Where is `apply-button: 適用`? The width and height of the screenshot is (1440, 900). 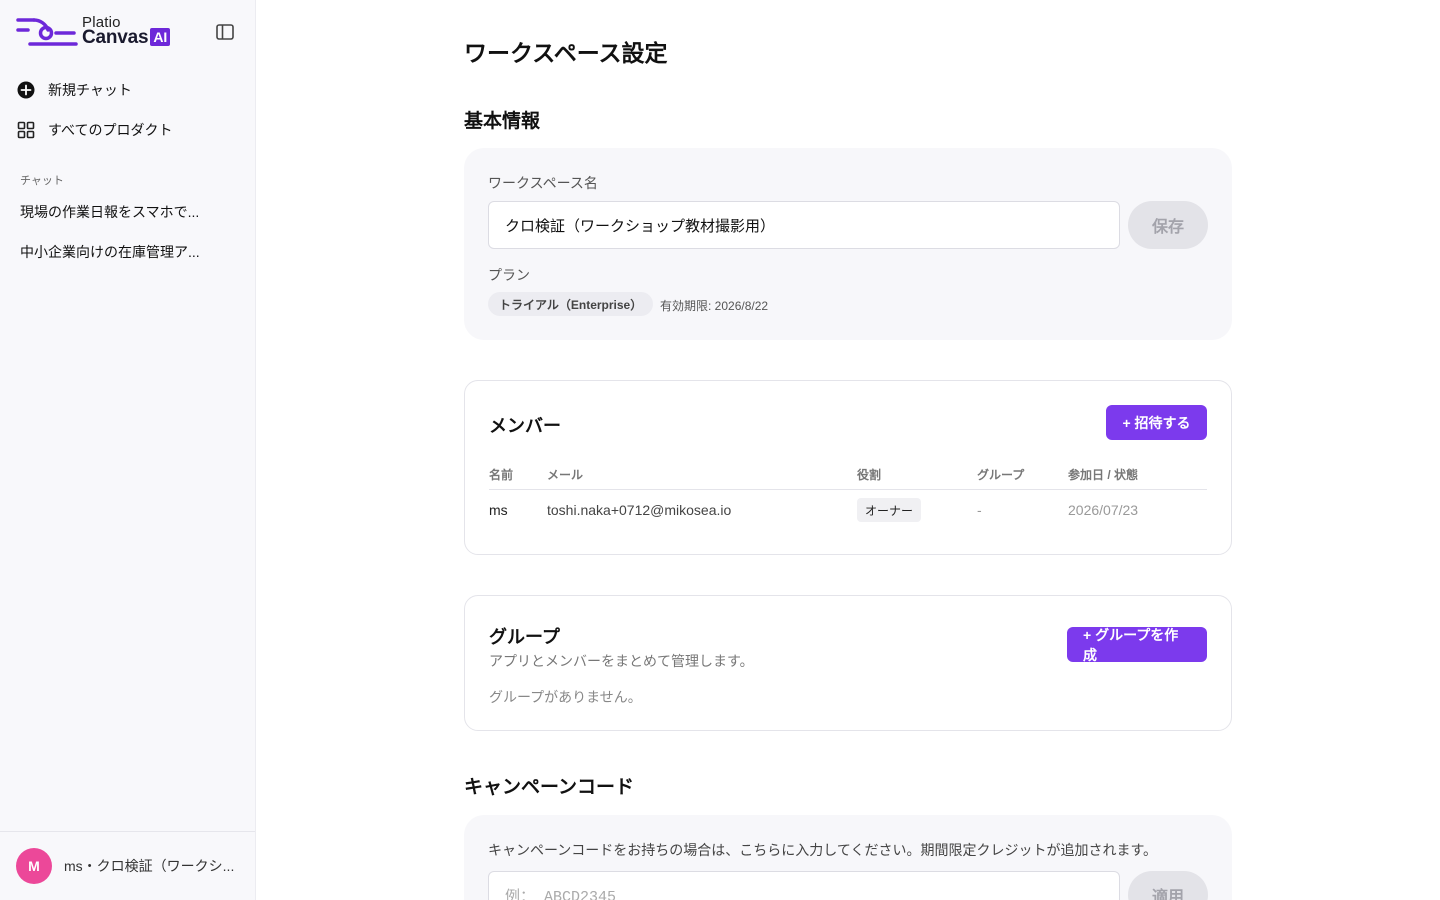
apply-button: 適用 is located at coordinates (1168, 885).